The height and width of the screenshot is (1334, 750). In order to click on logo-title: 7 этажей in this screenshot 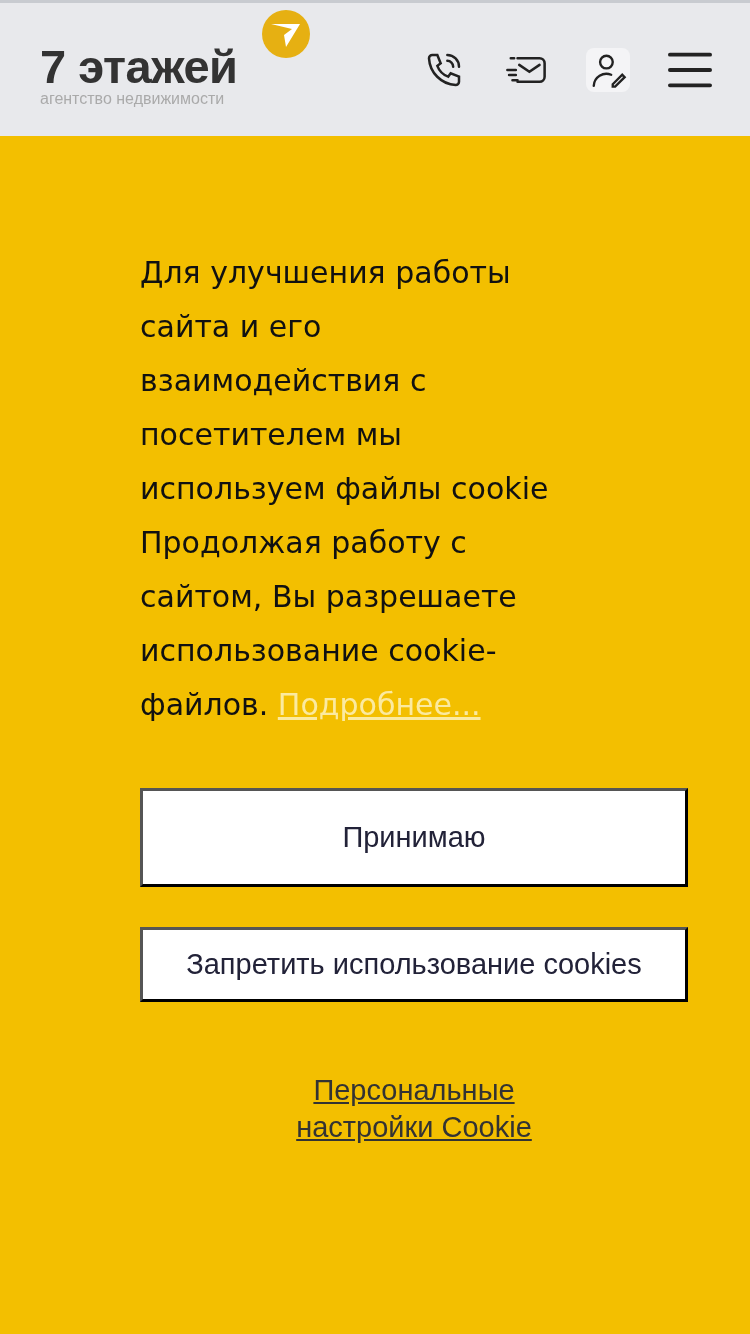, I will do `click(139, 66)`.